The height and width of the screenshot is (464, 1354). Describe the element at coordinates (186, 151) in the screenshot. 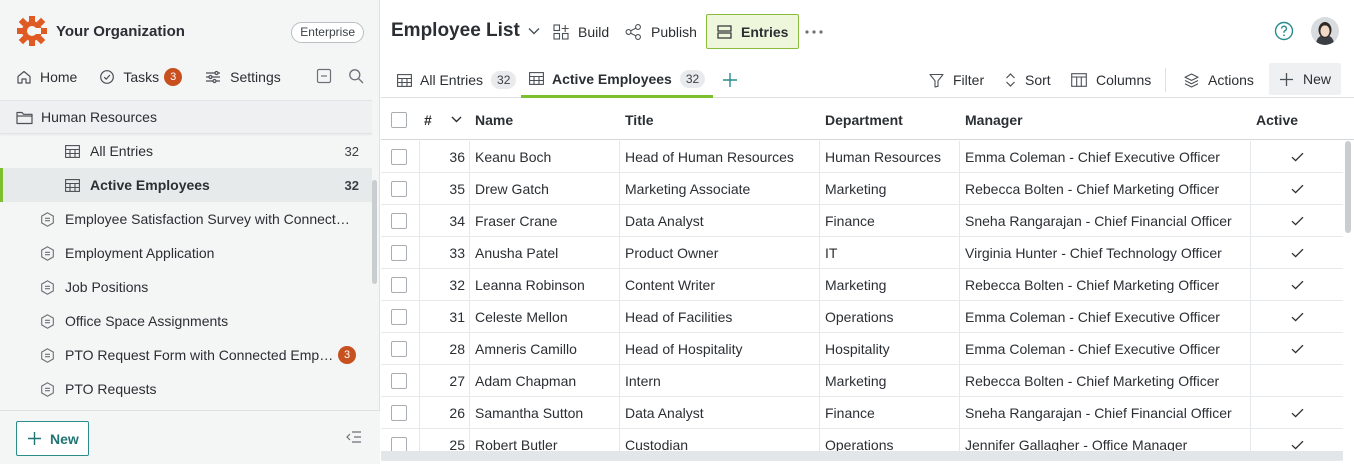

I see `sidebar-view-all-entries: All Entries 32` at that location.